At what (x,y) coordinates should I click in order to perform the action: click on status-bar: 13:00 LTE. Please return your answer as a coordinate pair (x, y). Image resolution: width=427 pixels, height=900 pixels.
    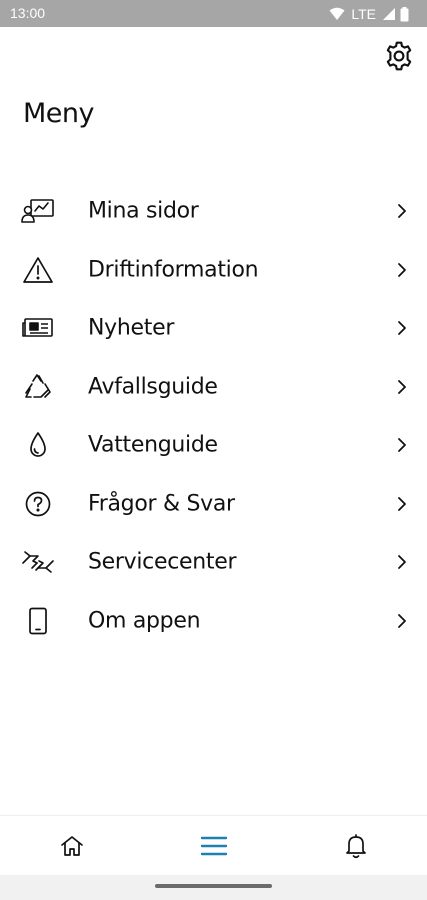
    Looking at the image, I should click on (213, 13).